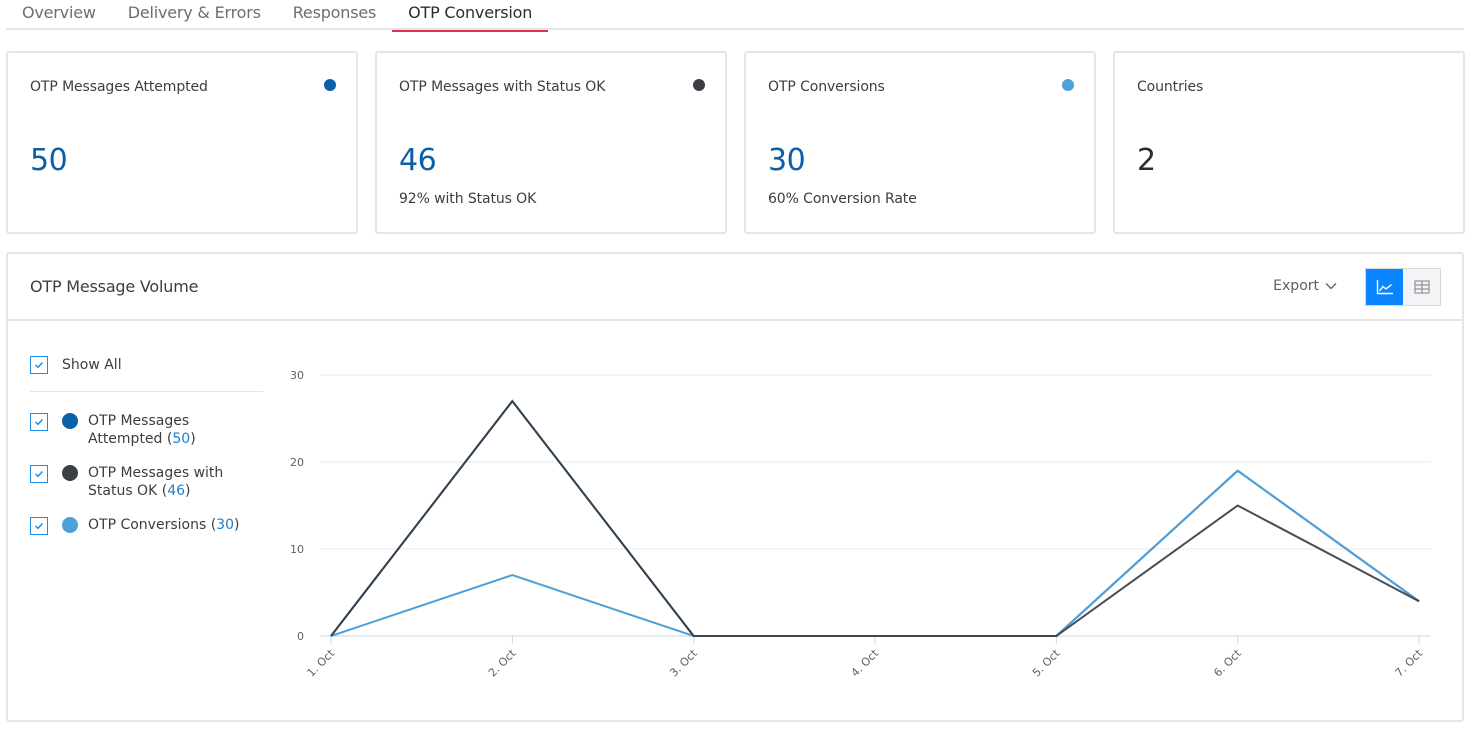  What do you see at coordinates (1170, 87) in the screenshot?
I see `card-title: Countries` at bounding box center [1170, 87].